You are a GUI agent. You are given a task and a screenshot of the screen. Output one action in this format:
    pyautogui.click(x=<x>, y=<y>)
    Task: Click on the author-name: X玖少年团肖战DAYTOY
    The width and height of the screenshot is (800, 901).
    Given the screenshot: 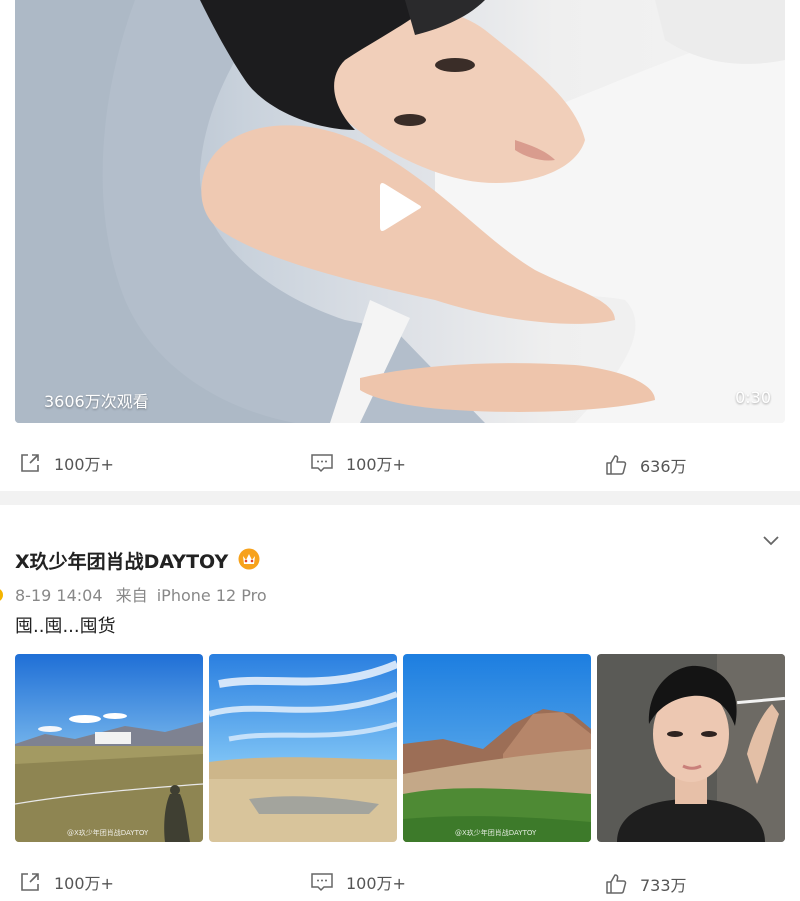 What is the action you would take?
    pyautogui.click(x=121, y=560)
    